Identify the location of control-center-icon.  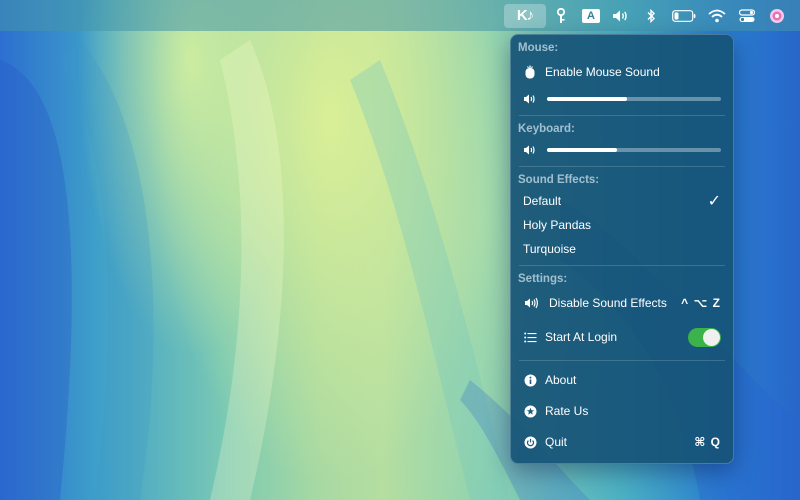
(747, 16).